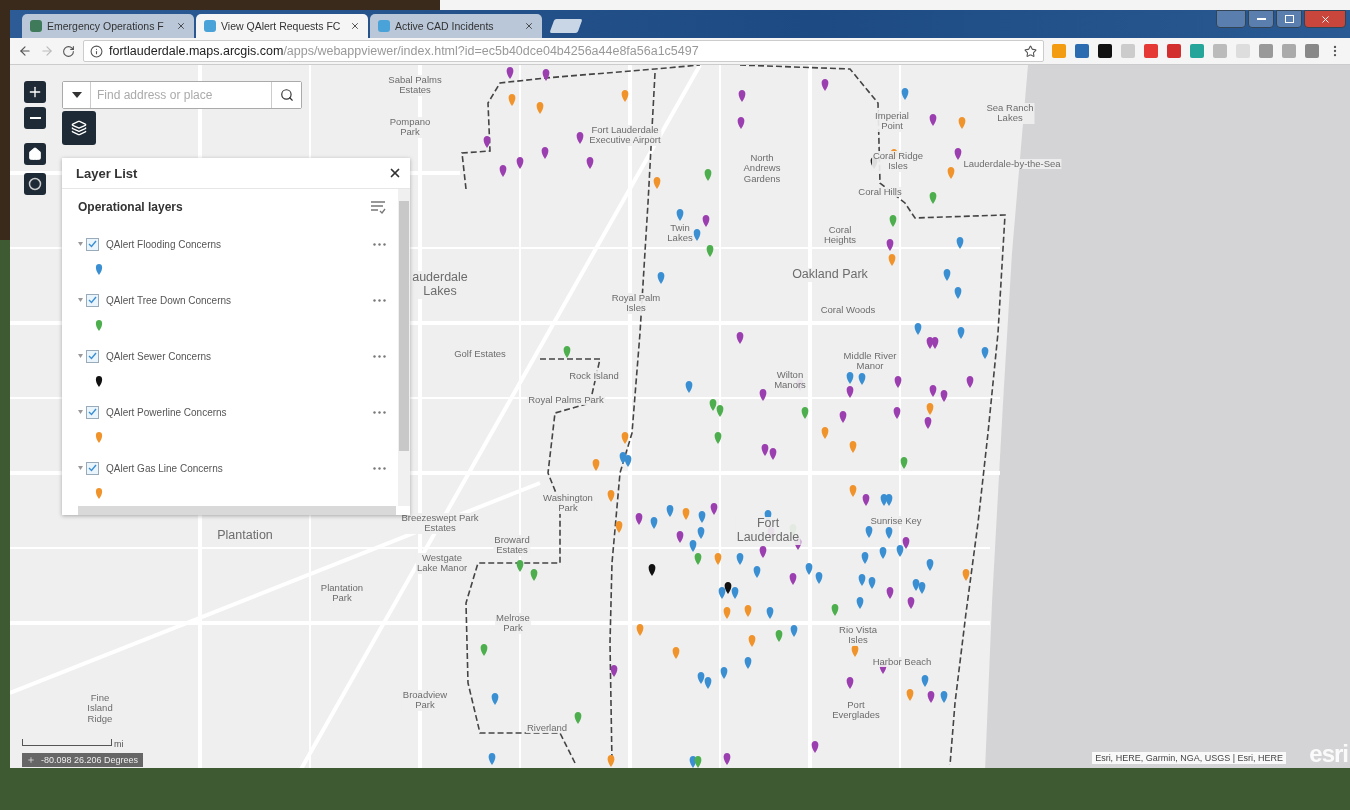 The width and height of the screenshot is (1350, 810). What do you see at coordinates (790, 380) in the screenshot?
I see `place-label: Wilton Manors` at bounding box center [790, 380].